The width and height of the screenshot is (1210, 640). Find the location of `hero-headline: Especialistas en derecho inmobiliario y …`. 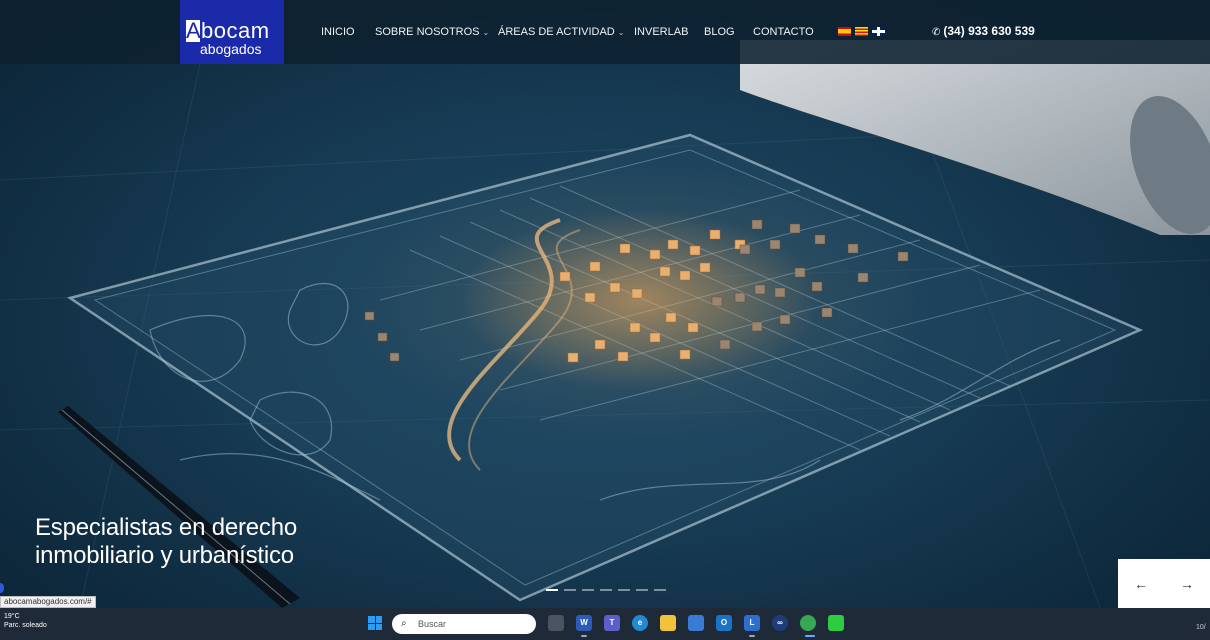

hero-headline: Especialistas en derecho inmobiliario y … is located at coordinates (166, 542).